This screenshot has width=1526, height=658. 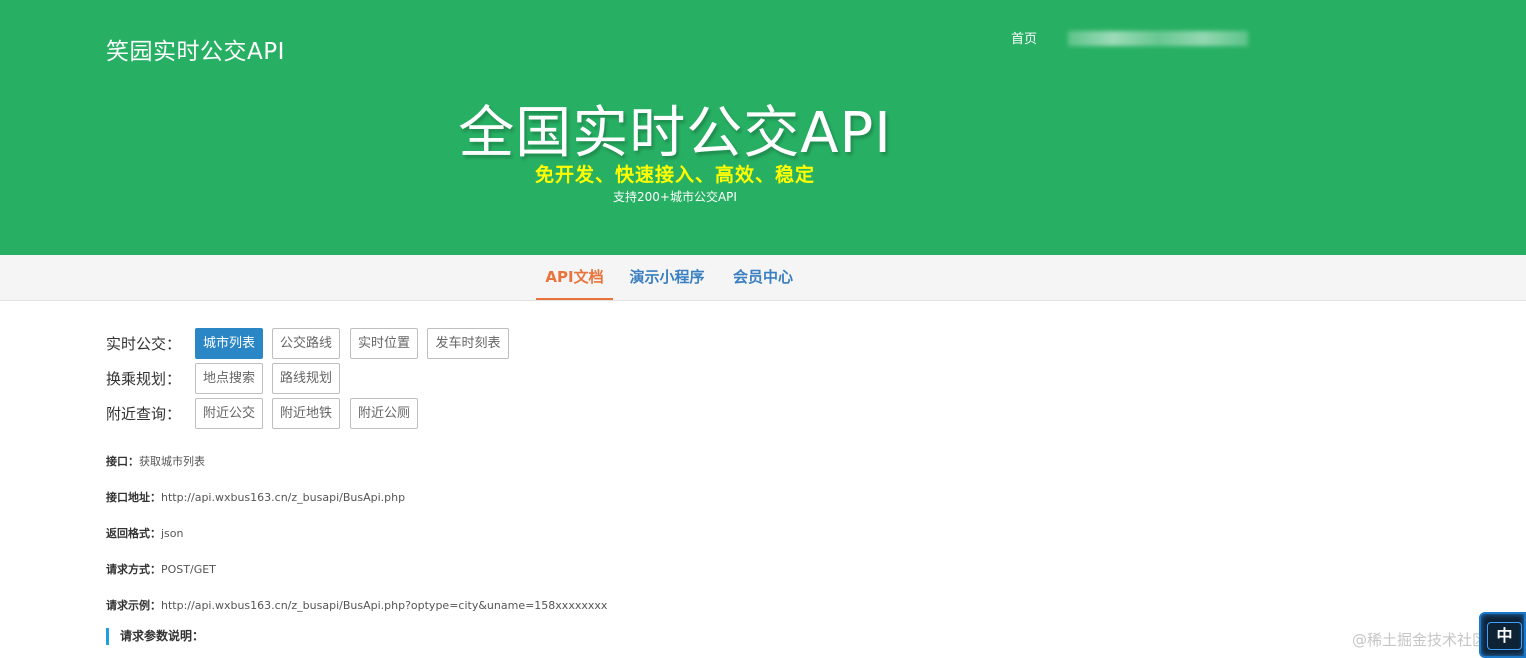 What do you see at coordinates (1024, 37) in the screenshot?
I see `nav-home-link: 首页` at bounding box center [1024, 37].